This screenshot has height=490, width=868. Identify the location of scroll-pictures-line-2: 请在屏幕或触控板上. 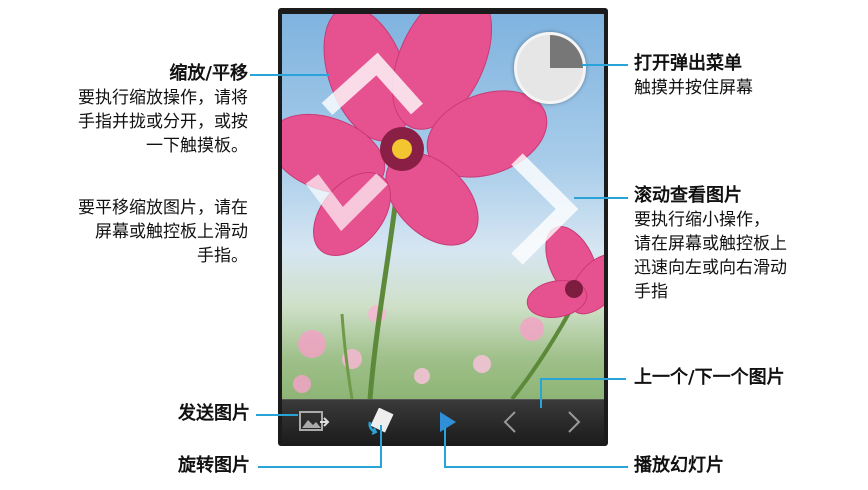
(710, 244).